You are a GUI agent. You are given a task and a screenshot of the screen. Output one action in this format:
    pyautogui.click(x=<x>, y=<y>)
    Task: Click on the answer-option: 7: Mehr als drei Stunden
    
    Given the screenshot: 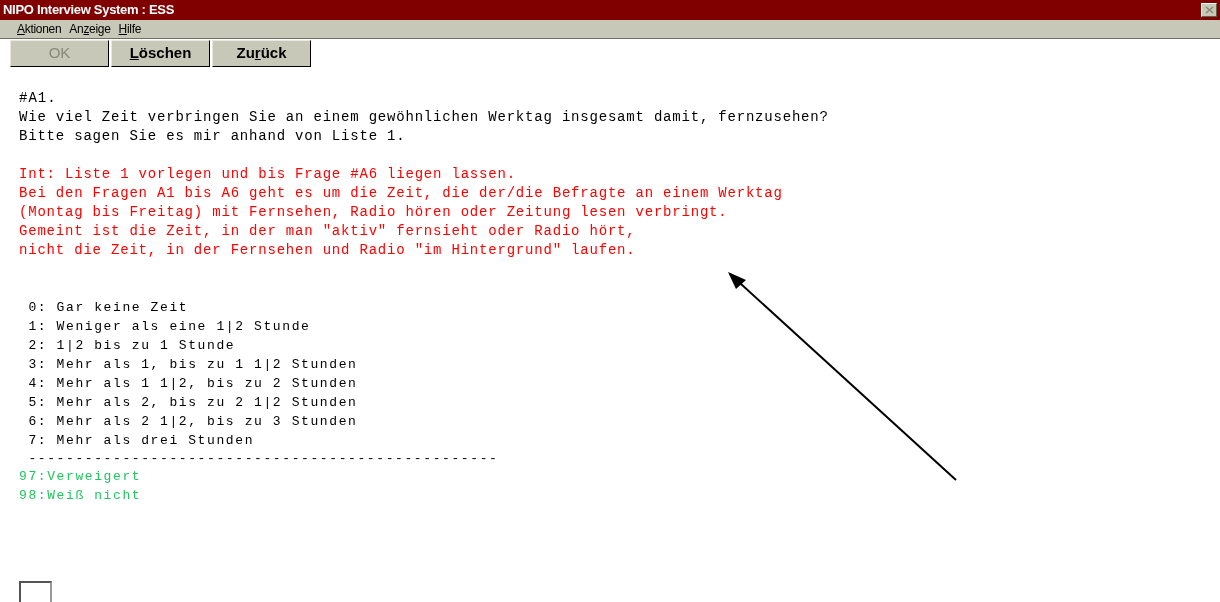 What is the action you would take?
    pyautogui.click(x=619, y=440)
    